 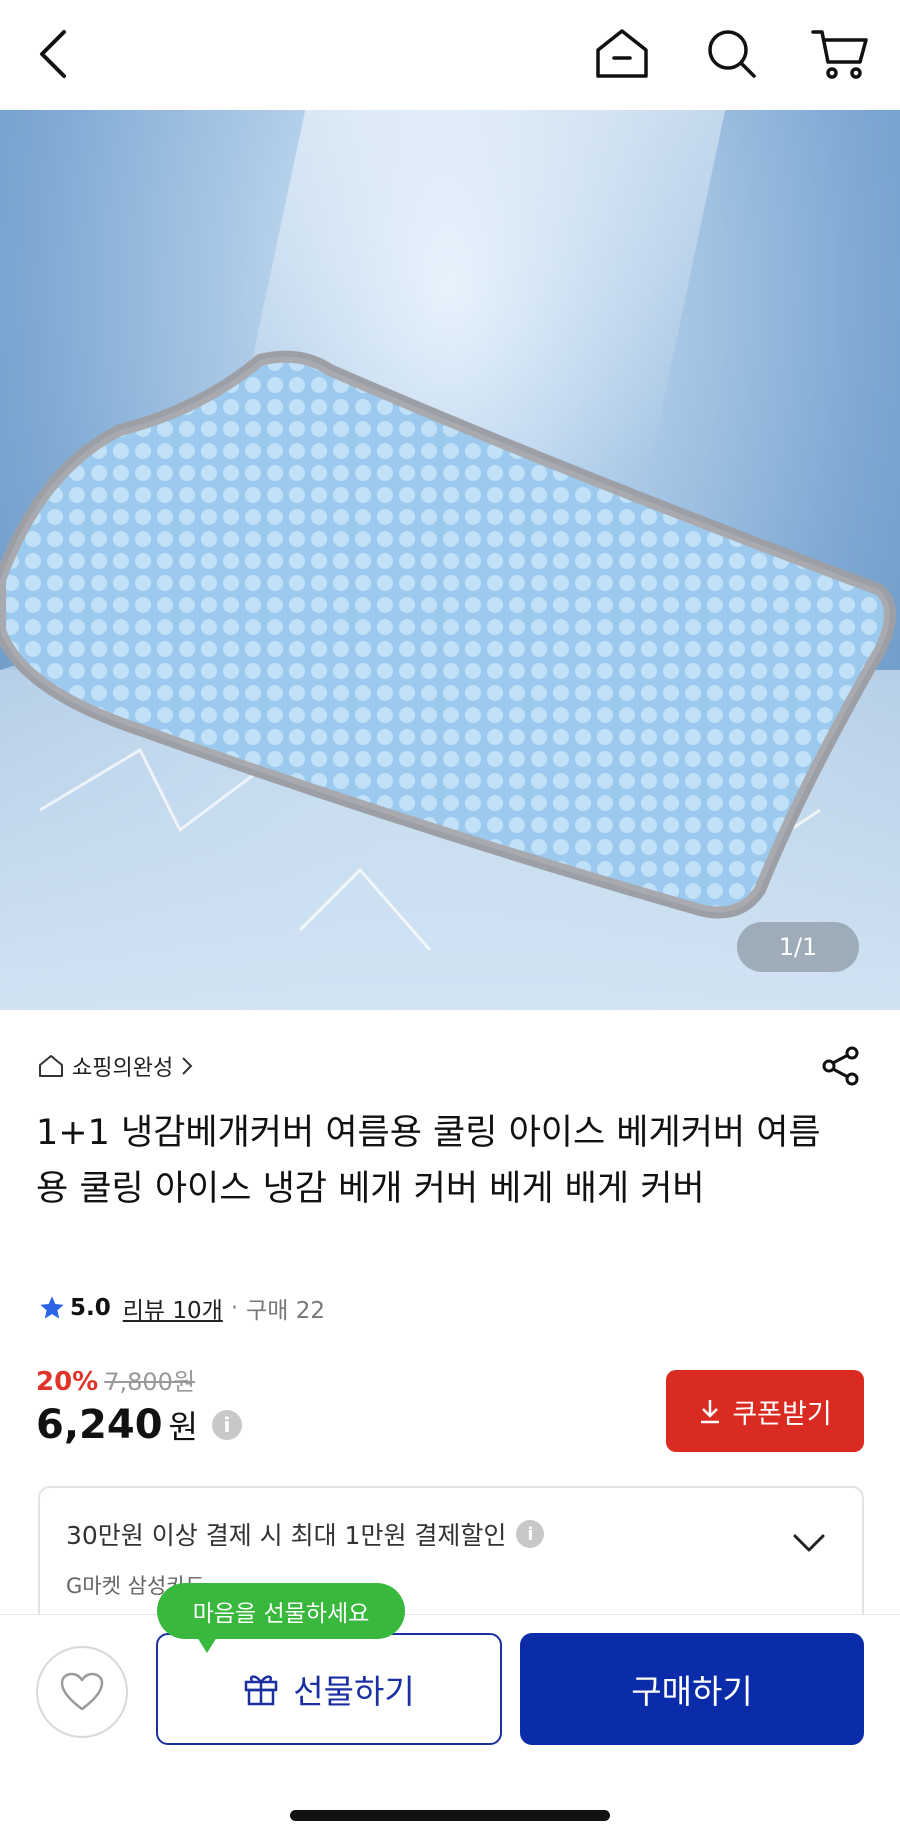 What do you see at coordinates (281, 1618) in the screenshot?
I see `gift-tooltip: 마음을 선물하세요` at bounding box center [281, 1618].